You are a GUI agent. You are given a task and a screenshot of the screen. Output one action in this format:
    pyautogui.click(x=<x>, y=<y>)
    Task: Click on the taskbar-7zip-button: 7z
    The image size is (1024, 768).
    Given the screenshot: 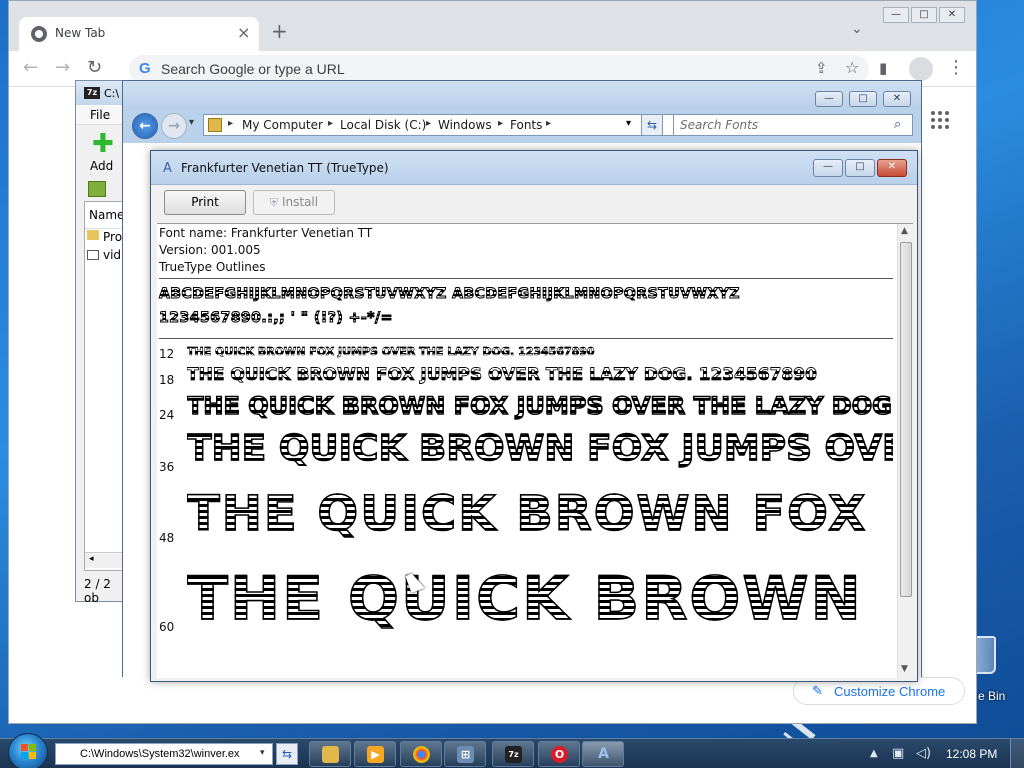 What is the action you would take?
    pyautogui.click(x=513, y=754)
    